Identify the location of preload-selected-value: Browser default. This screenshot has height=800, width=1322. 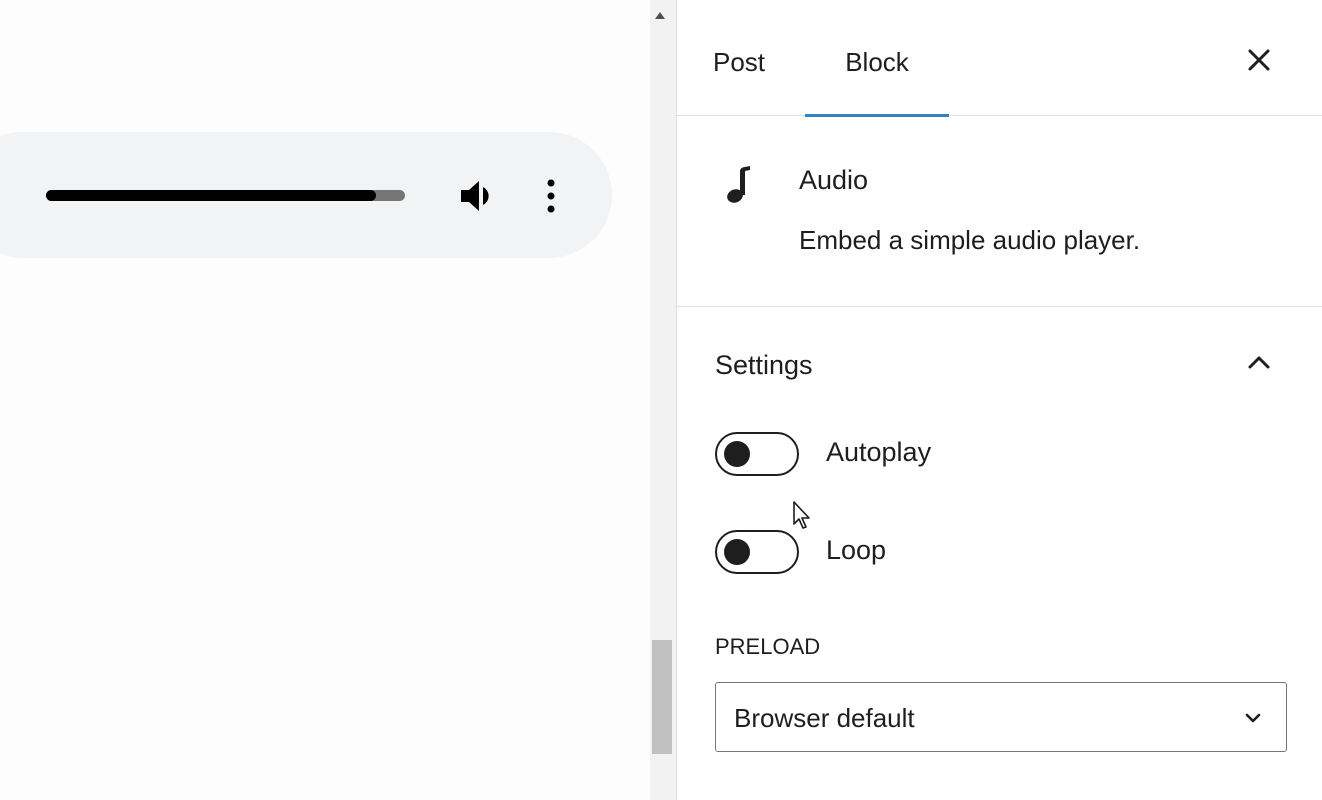
(824, 718).